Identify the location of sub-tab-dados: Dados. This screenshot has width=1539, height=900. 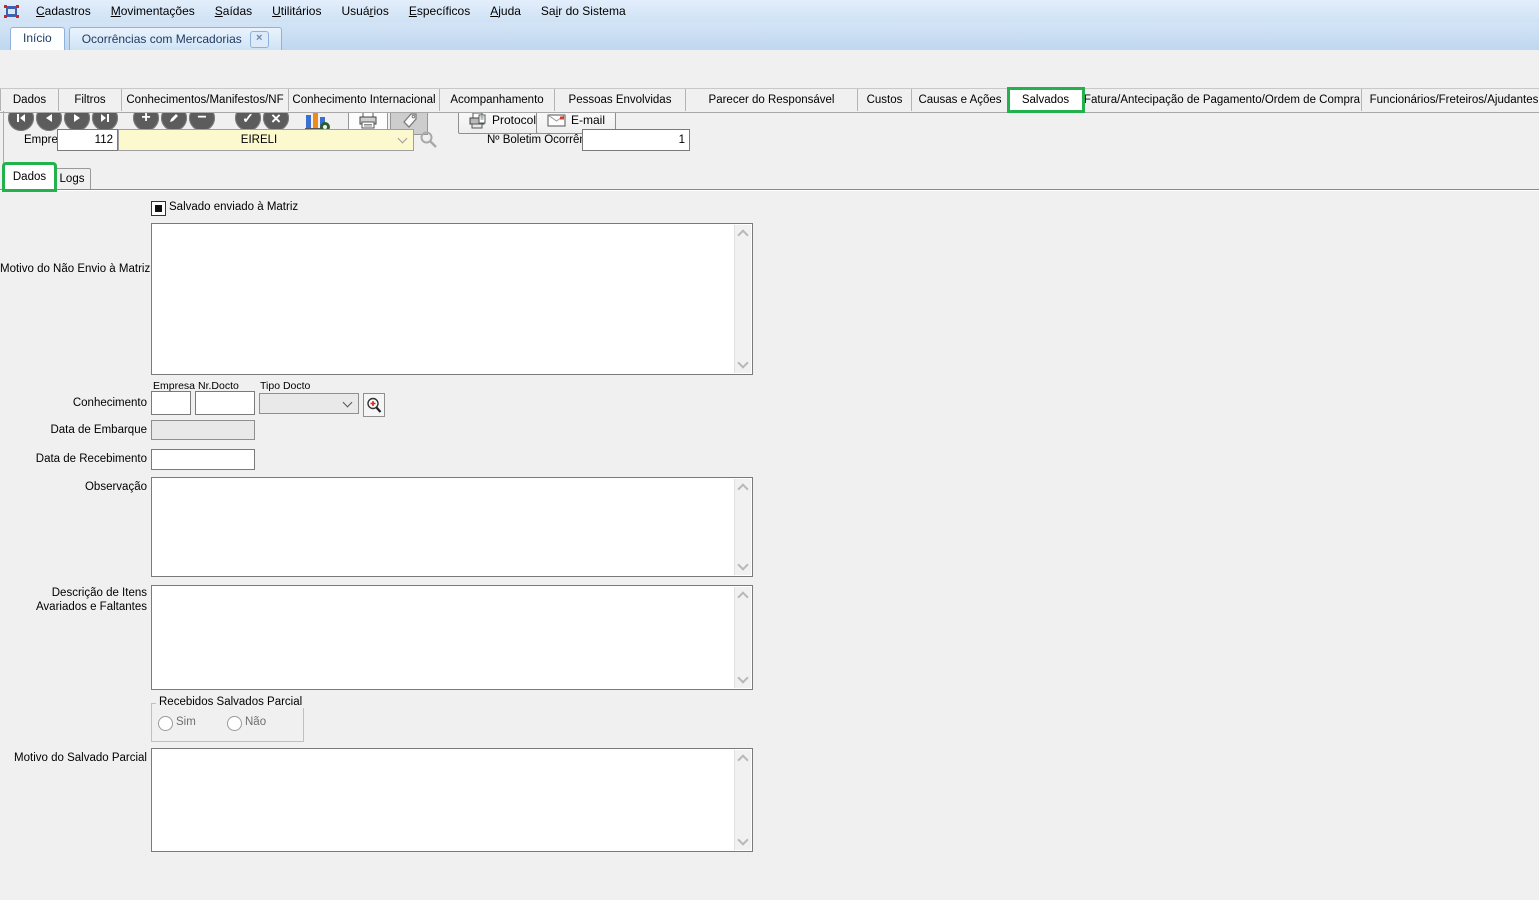
(29, 177).